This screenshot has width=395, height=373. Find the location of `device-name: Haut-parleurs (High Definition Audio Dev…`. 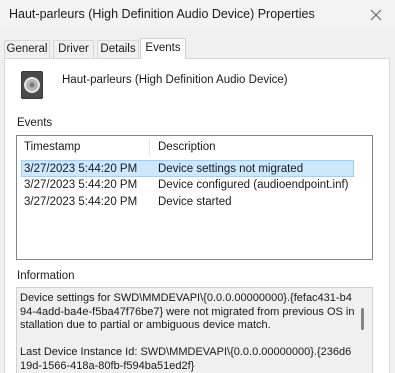

device-name: Haut-parleurs (High Definition Audio Dev… is located at coordinates (175, 80).